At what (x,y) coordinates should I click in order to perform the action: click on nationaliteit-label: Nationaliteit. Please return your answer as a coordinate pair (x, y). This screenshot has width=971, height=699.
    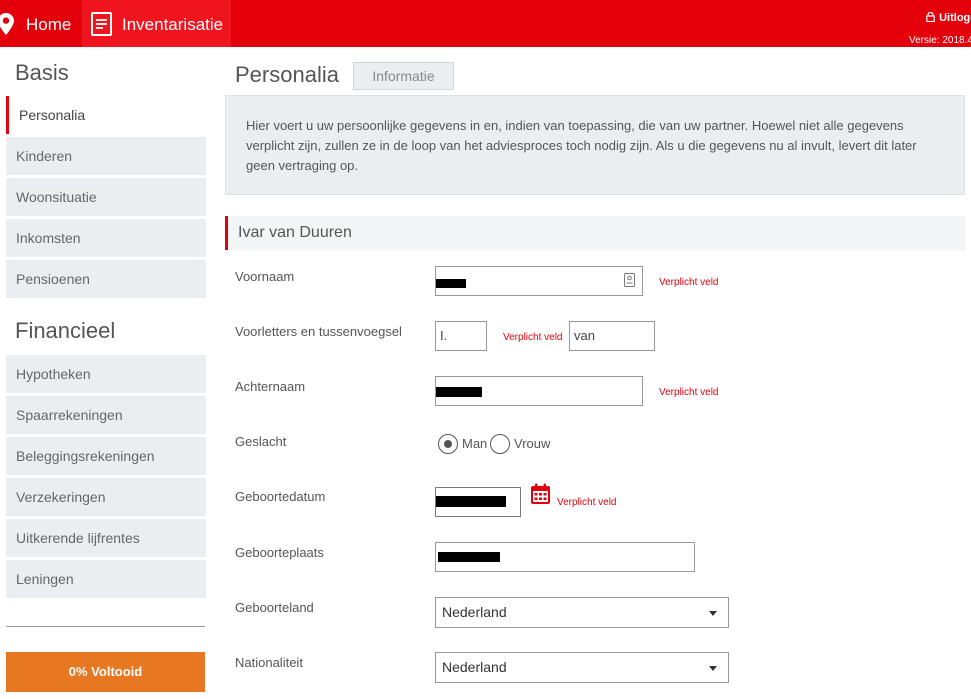
    Looking at the image, I should click on (269, 662).